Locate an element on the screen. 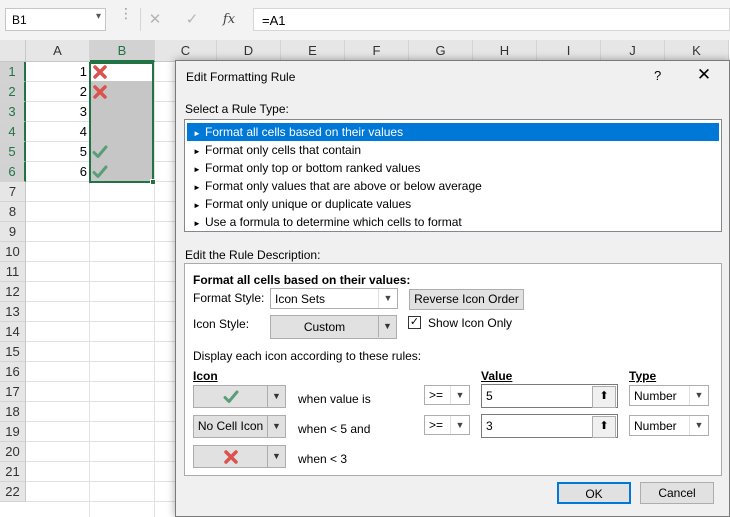  cell-a3: 3 is located at coordinates (58, 112).